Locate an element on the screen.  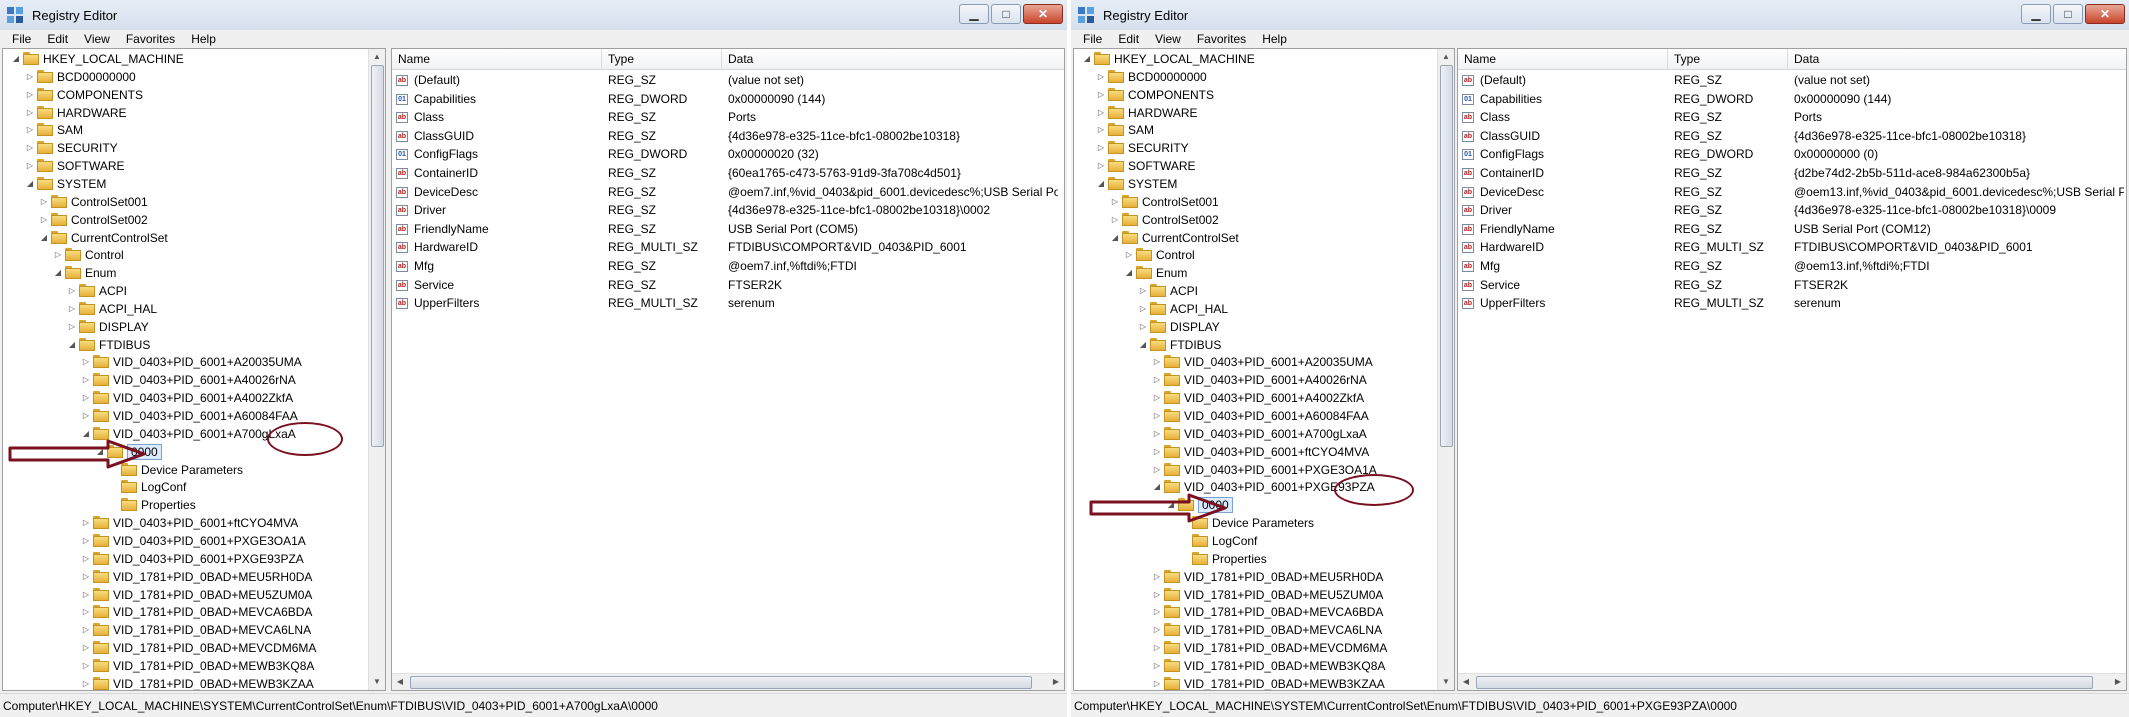
value-row: ab Service REG_SZ FTSER2K is located at coordinates (1792, 285).